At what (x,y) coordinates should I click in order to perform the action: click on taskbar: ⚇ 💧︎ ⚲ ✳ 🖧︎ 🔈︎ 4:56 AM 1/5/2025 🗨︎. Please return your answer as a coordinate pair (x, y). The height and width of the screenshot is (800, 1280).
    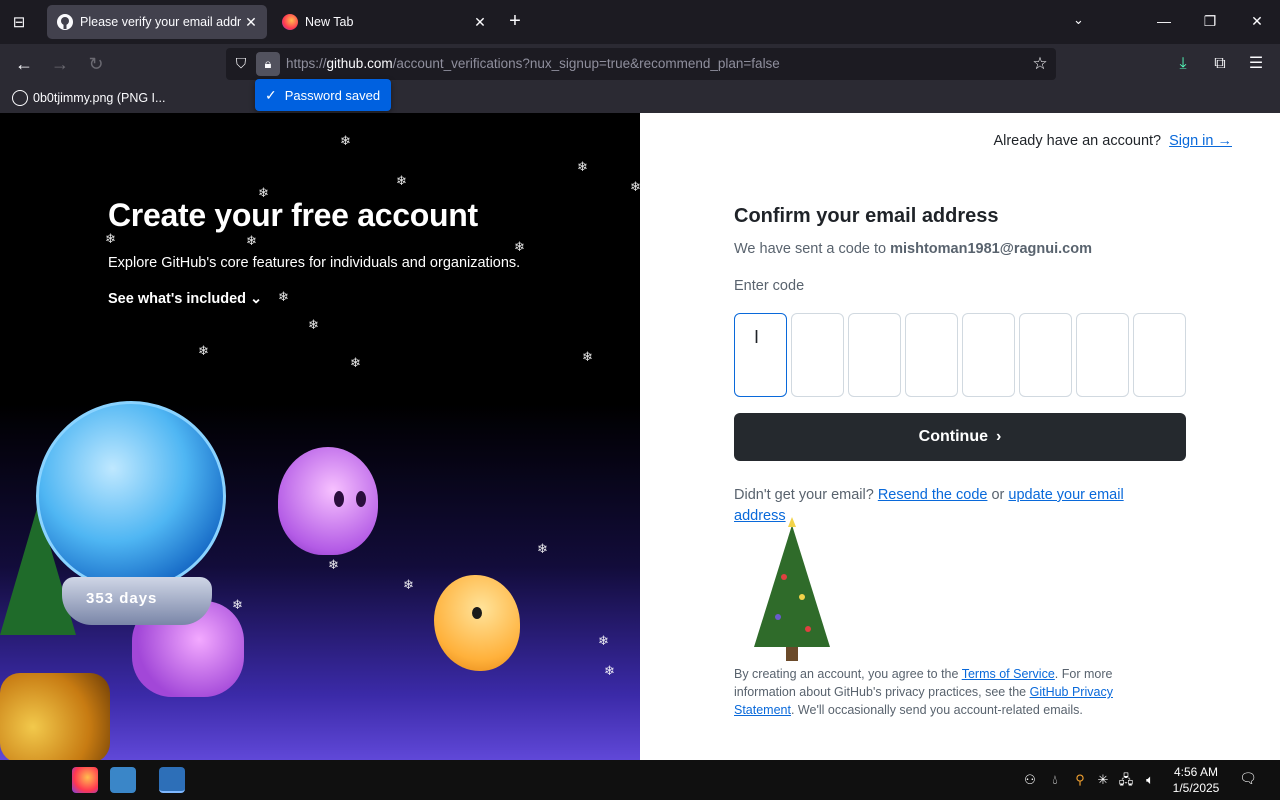
    Looking at the image, I should click on (640, 780).